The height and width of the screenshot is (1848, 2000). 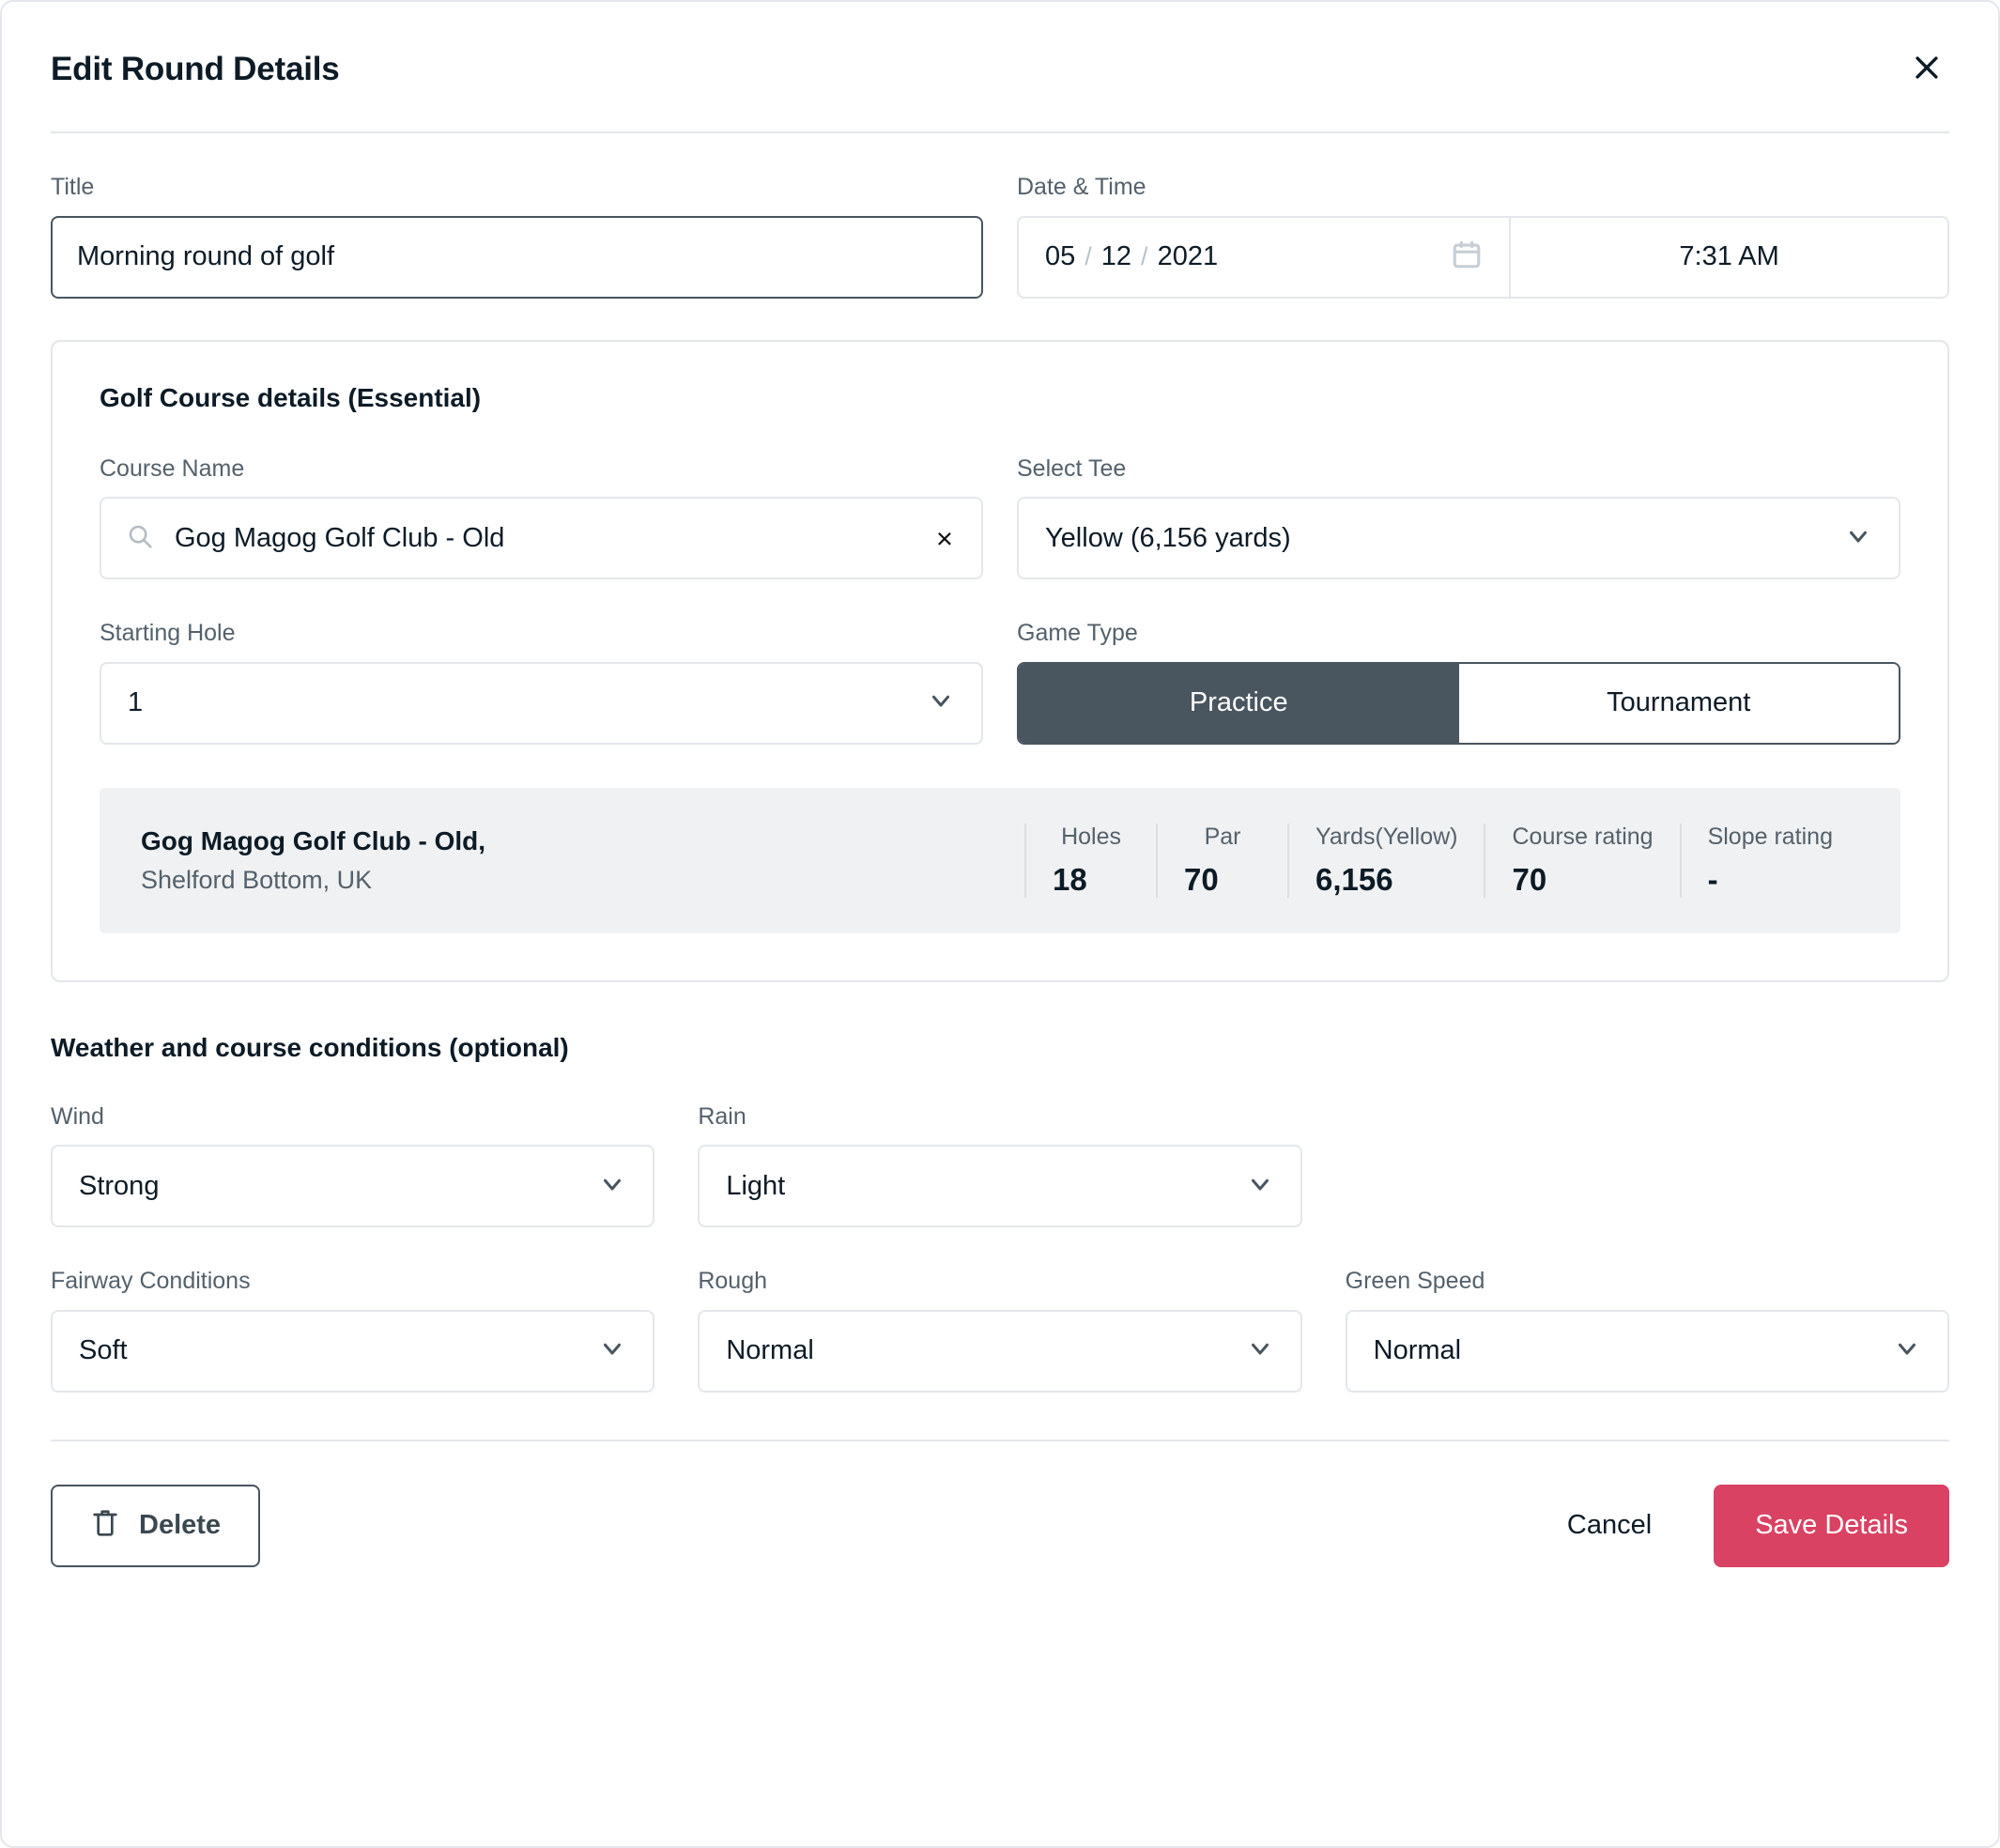 I want to click on calendar-icon, so click(x=1467, y=257).